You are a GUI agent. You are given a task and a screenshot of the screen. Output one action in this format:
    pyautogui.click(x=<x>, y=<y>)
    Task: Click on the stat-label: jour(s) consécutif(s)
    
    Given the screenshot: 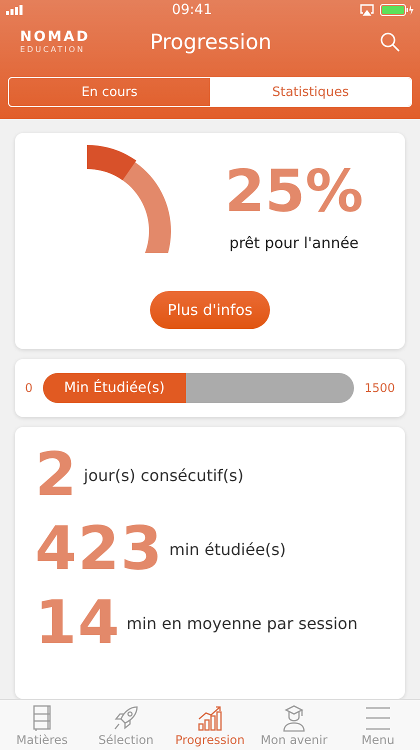 What is the action you would take?
    pyautogui.click(x=164, y=475)
    